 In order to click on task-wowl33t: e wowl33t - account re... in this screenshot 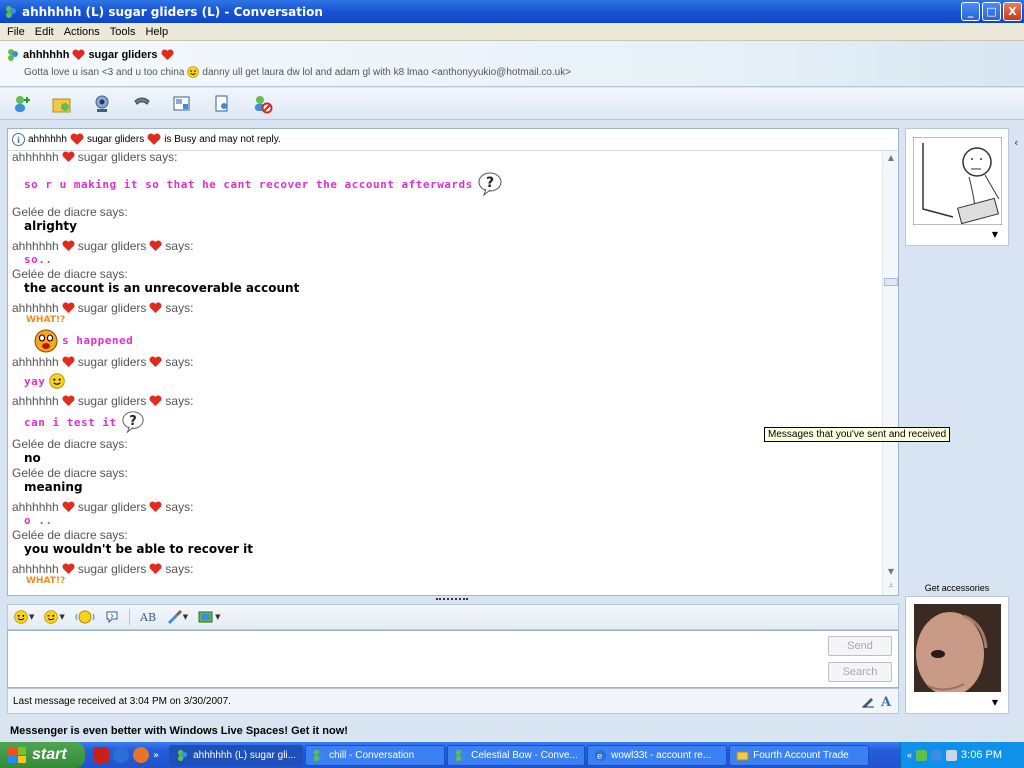, I will do `click(657, 755)`.